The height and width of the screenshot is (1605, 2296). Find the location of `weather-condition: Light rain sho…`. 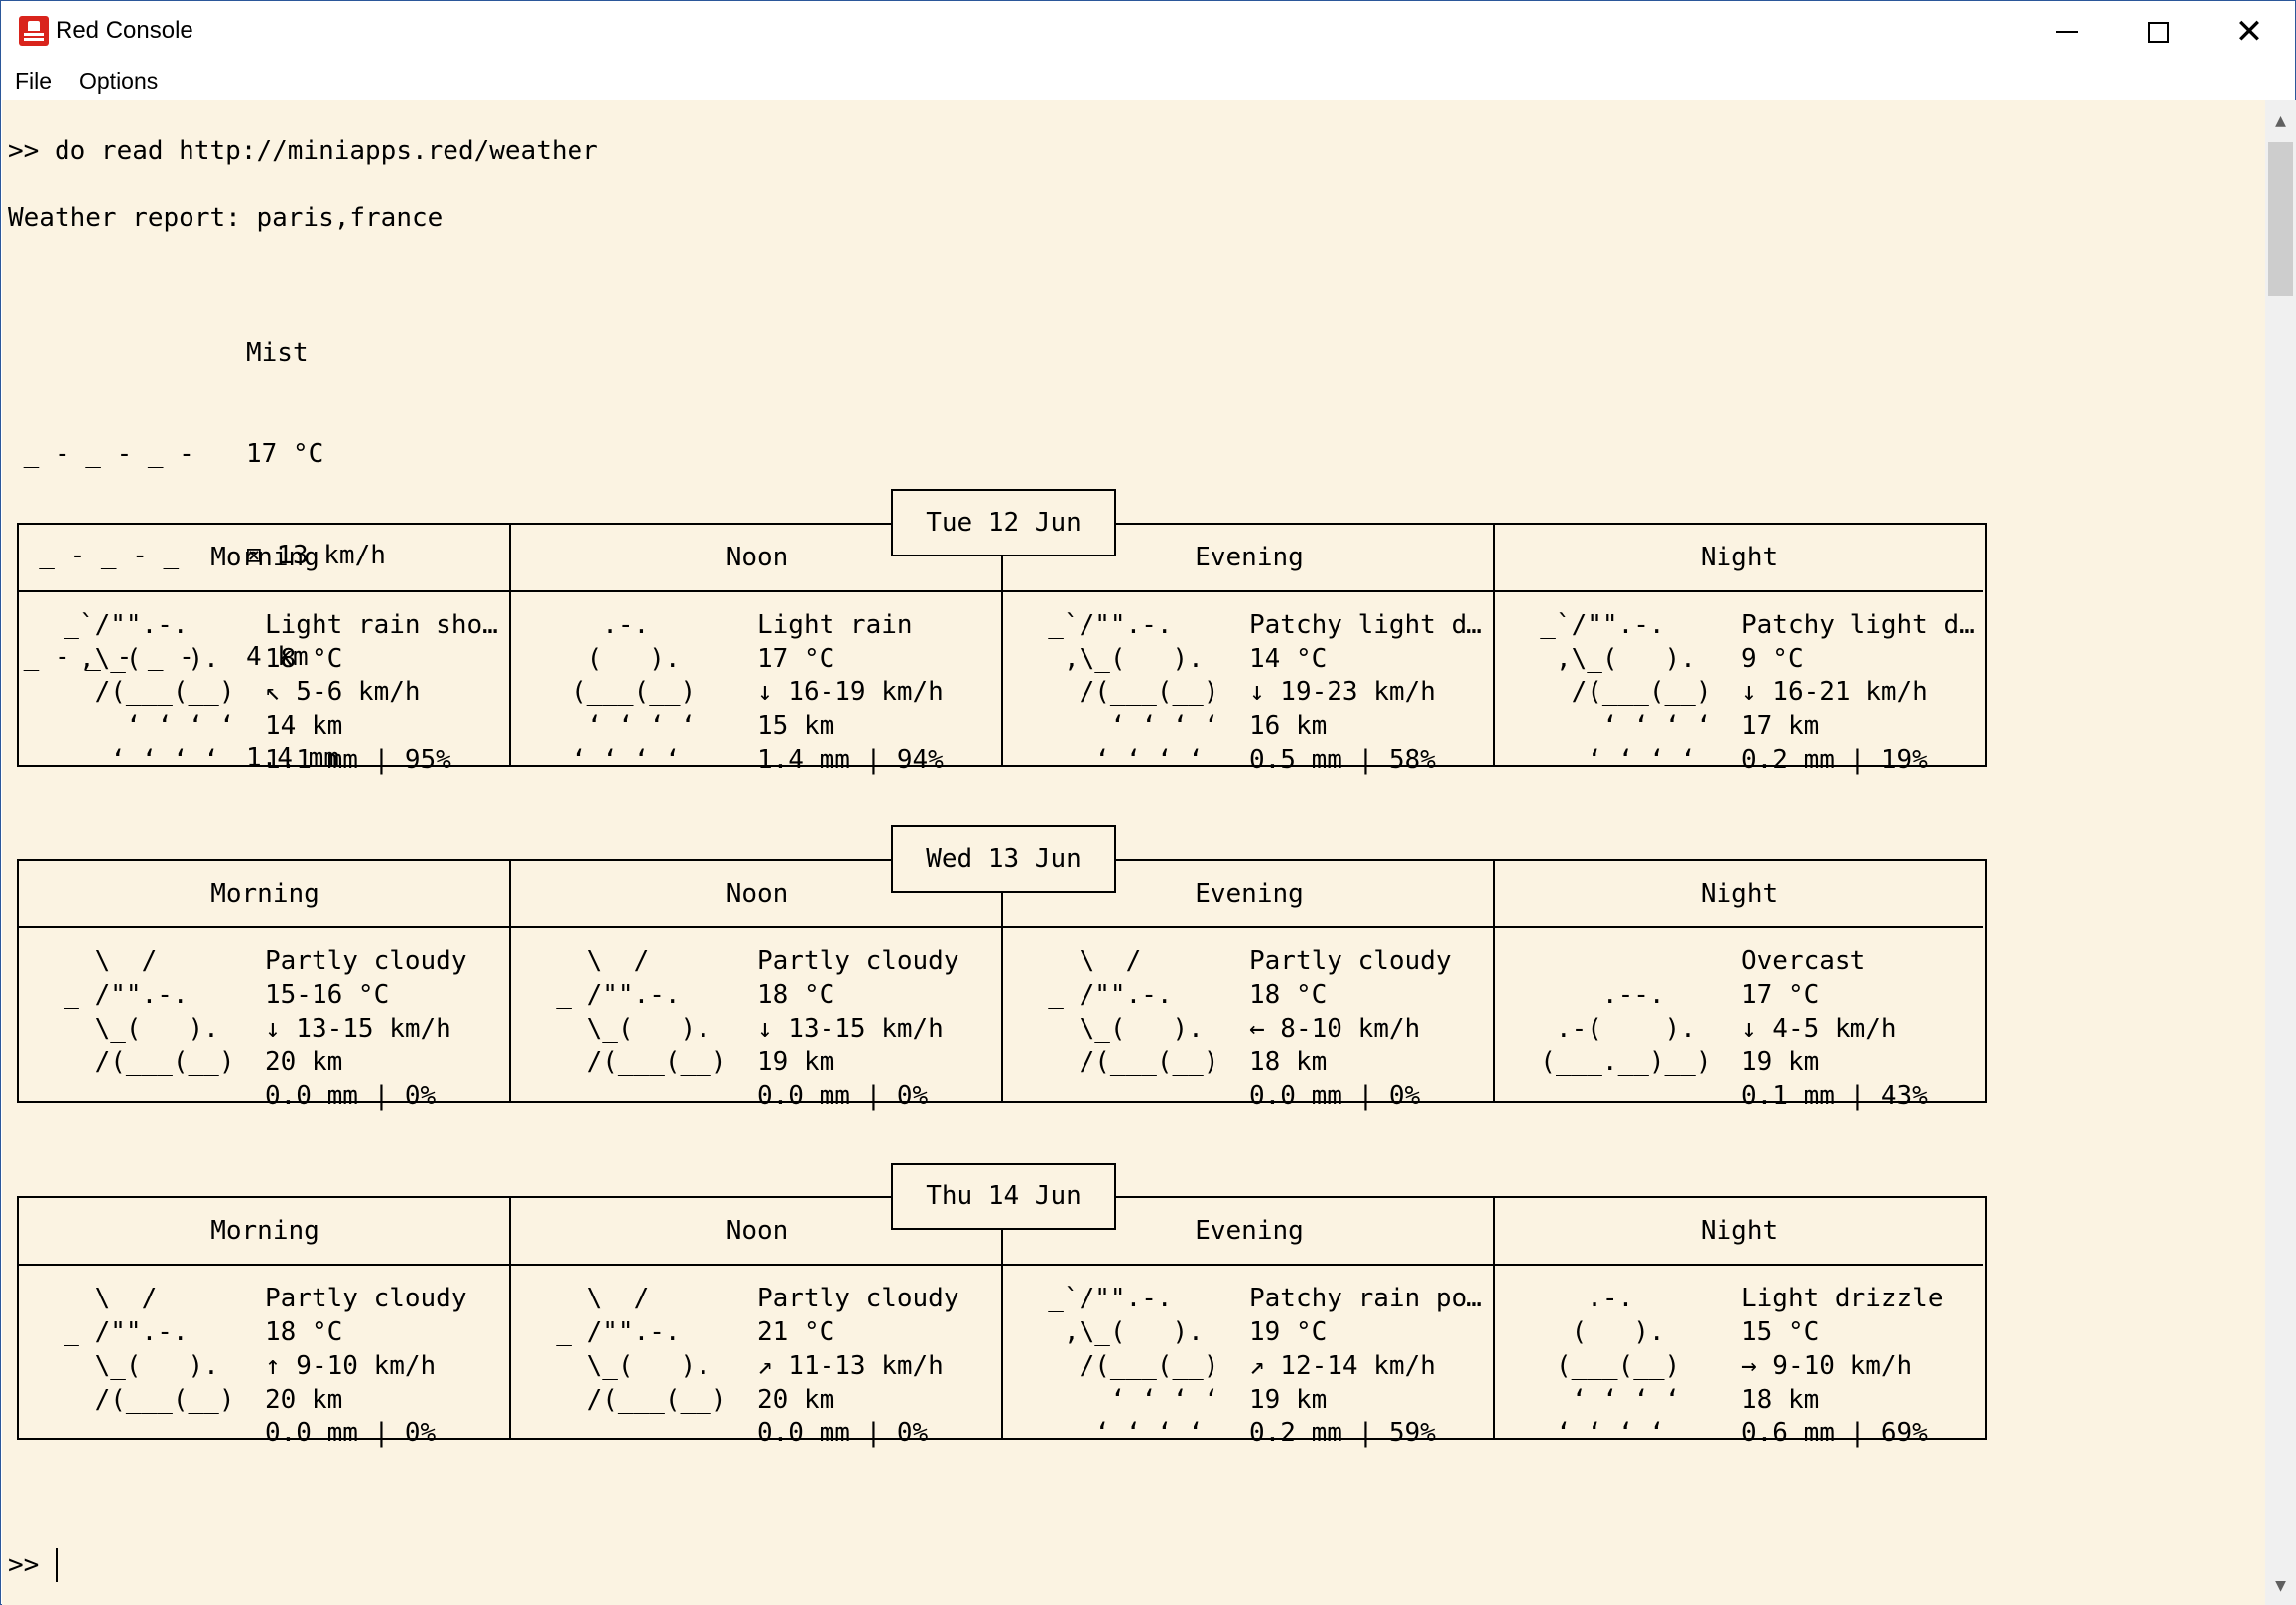

weather-condition: Light rain sho… is located at coordinates (382, 625).